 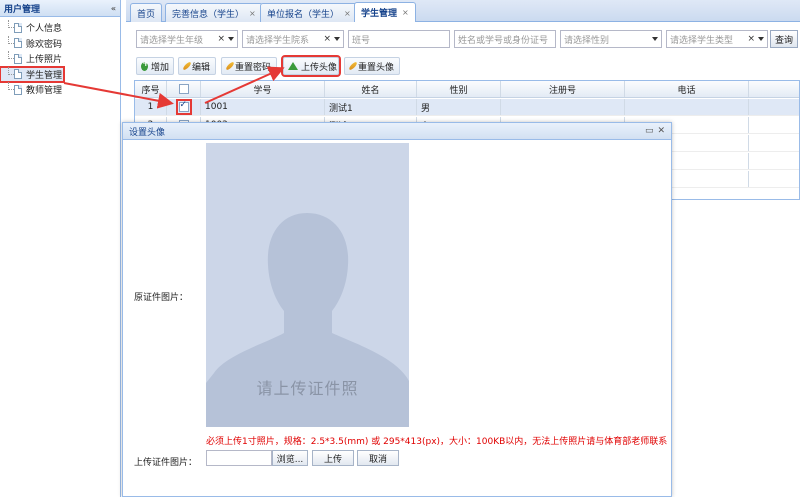 I want to click on grid-header: 序号 学号 姓名 性别 注册号 电话, so click(x=467, y=89).